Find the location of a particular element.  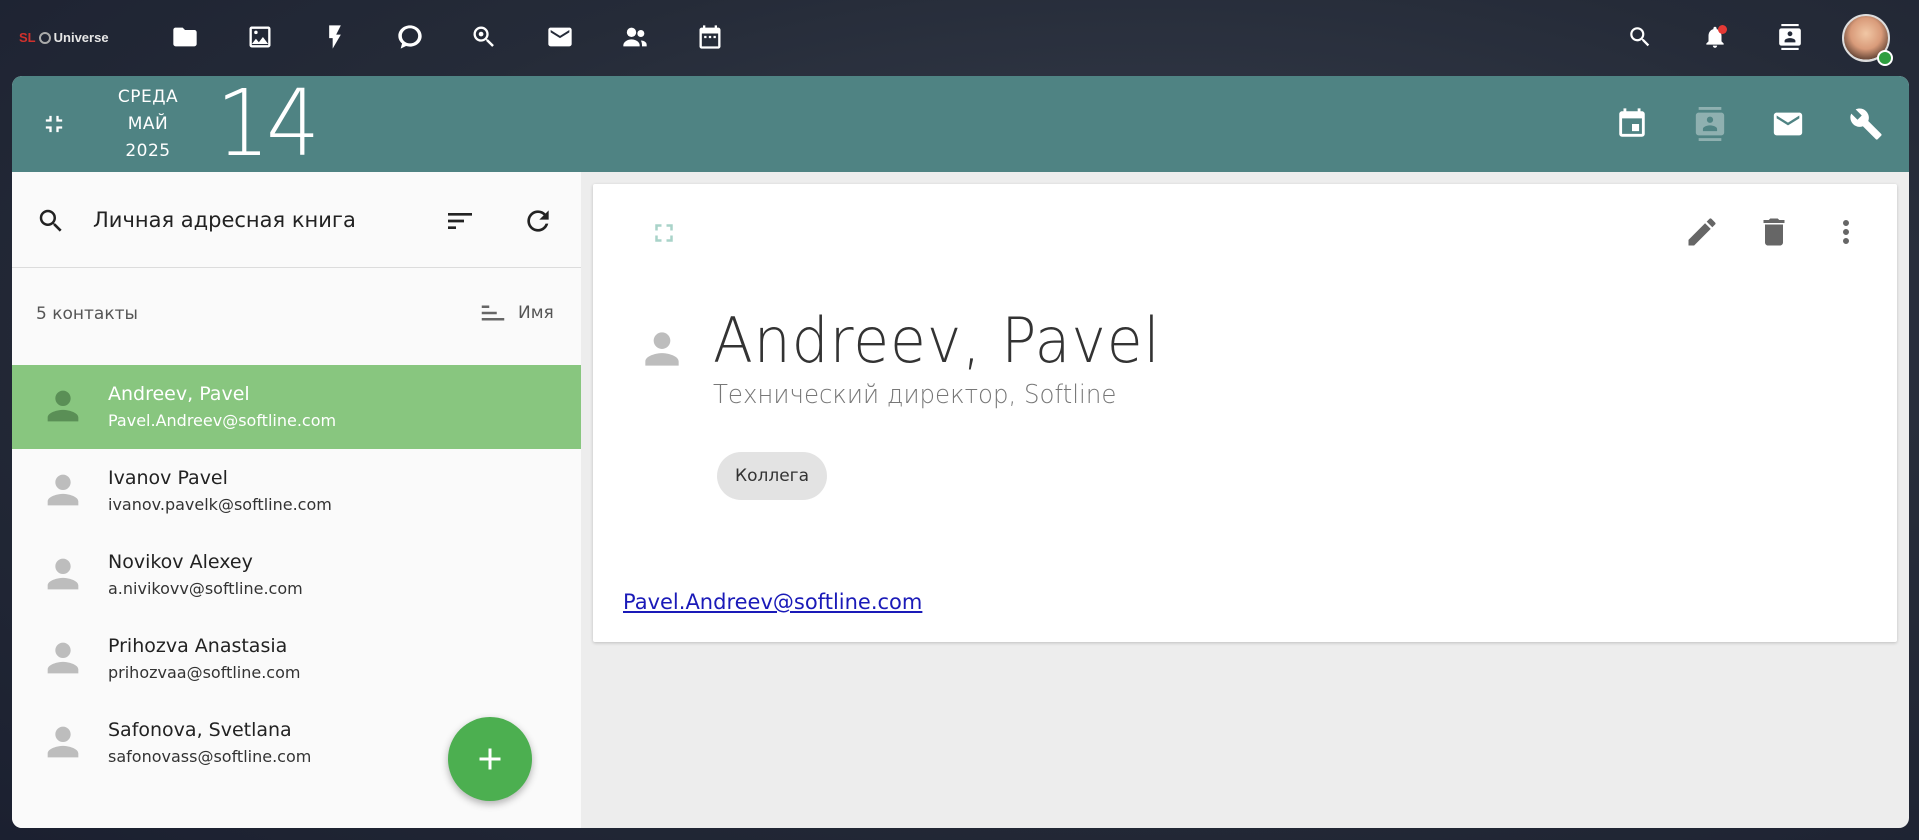

contact-name: Novikov Alexey is located at coordinates (180, 562).